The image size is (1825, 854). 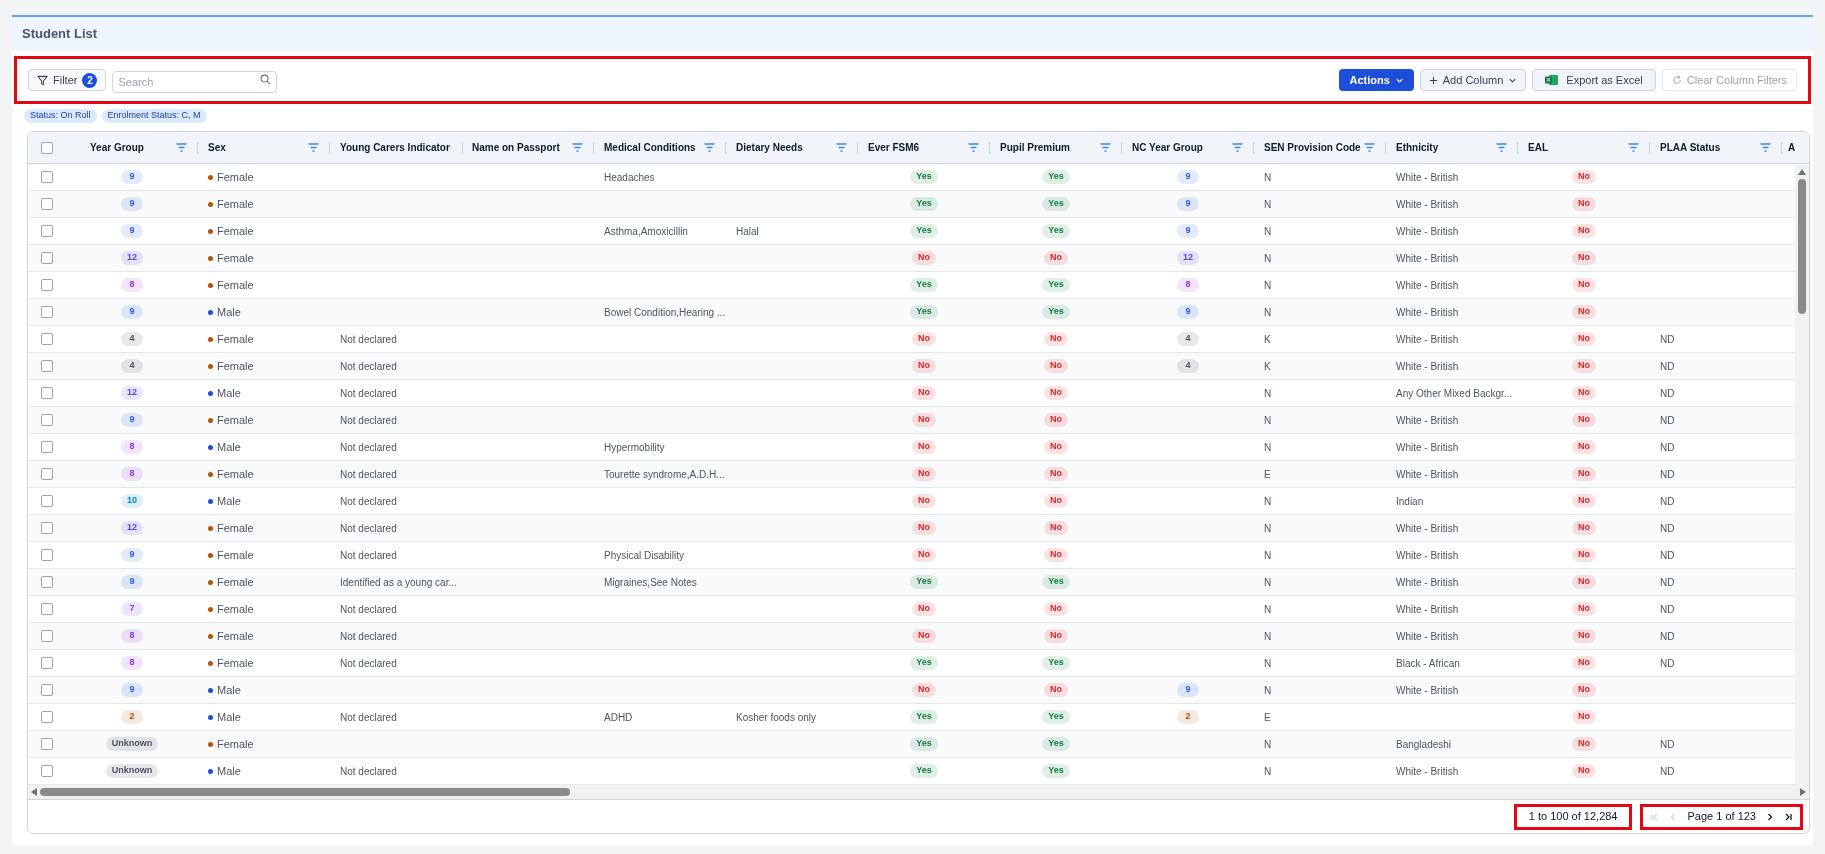 What do you see at coordinates (132, 528) in the screenshot?
I see `value-badge: 12` at bounding box center [132, 528].